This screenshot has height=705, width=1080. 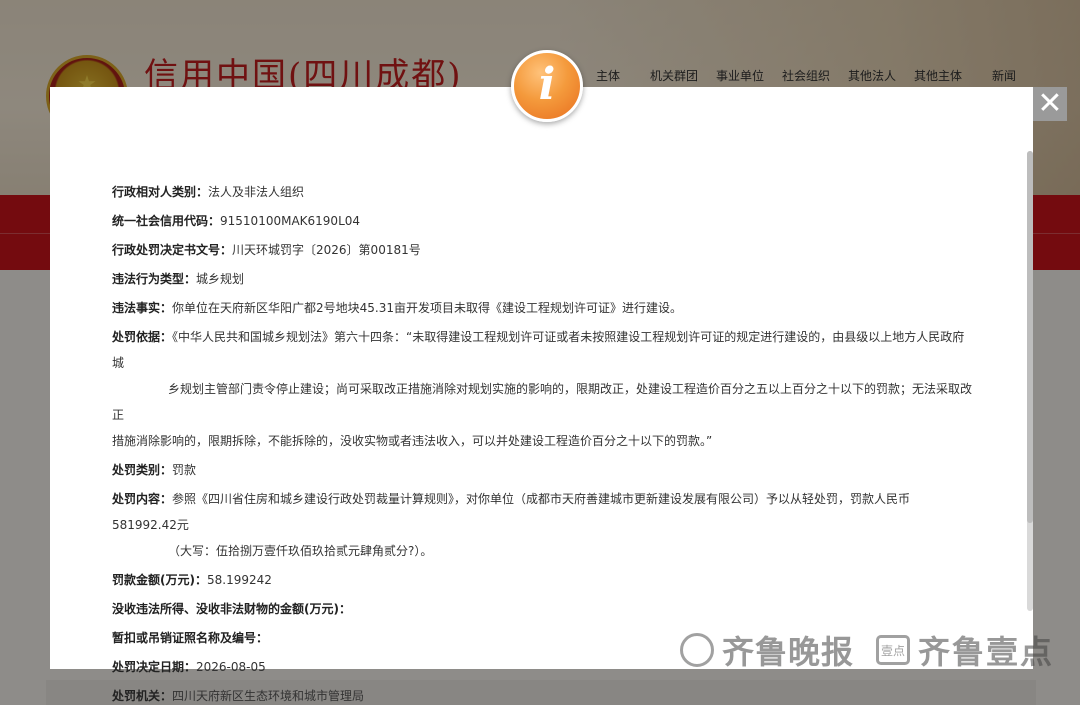 I want to click on field-value: 川天环城罚字〔2026〕第00181号, so click(x=326, y=250).